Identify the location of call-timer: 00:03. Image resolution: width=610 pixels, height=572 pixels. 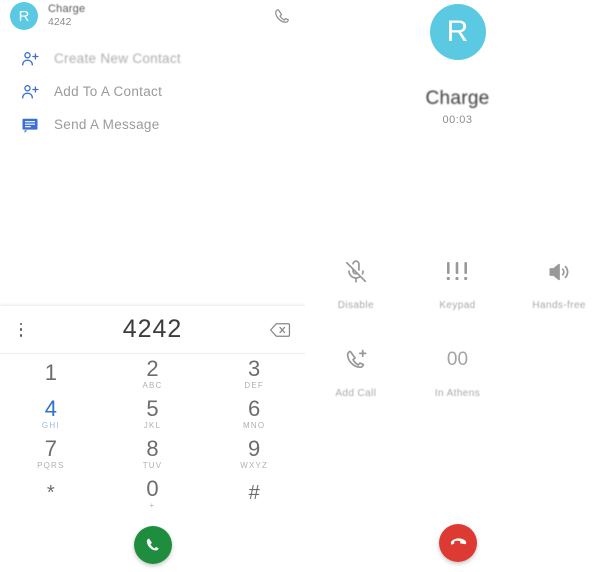
(457, 120).